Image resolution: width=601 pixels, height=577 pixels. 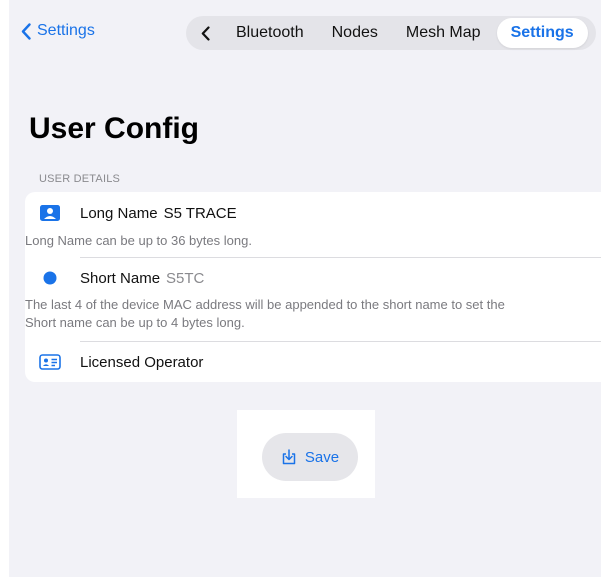 I want to click on page-title: User Config, so click(x=114, y=128).